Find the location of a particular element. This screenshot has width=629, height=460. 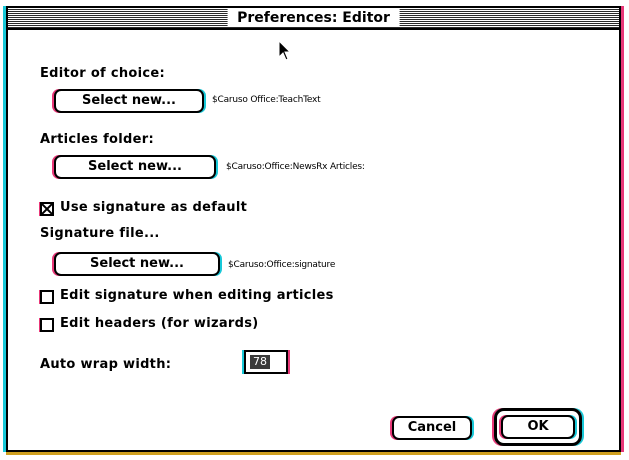

editor-of-choice-label: Editor of choice: is located at coordinates (103, 73).